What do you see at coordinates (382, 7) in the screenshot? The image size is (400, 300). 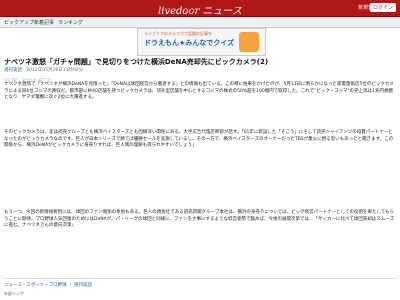 I see `login-button: ログイン` at bounding box center [382, 7].